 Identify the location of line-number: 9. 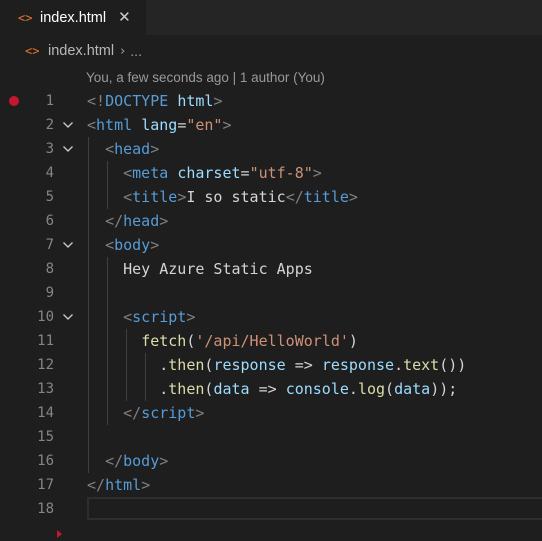
(49, 293).